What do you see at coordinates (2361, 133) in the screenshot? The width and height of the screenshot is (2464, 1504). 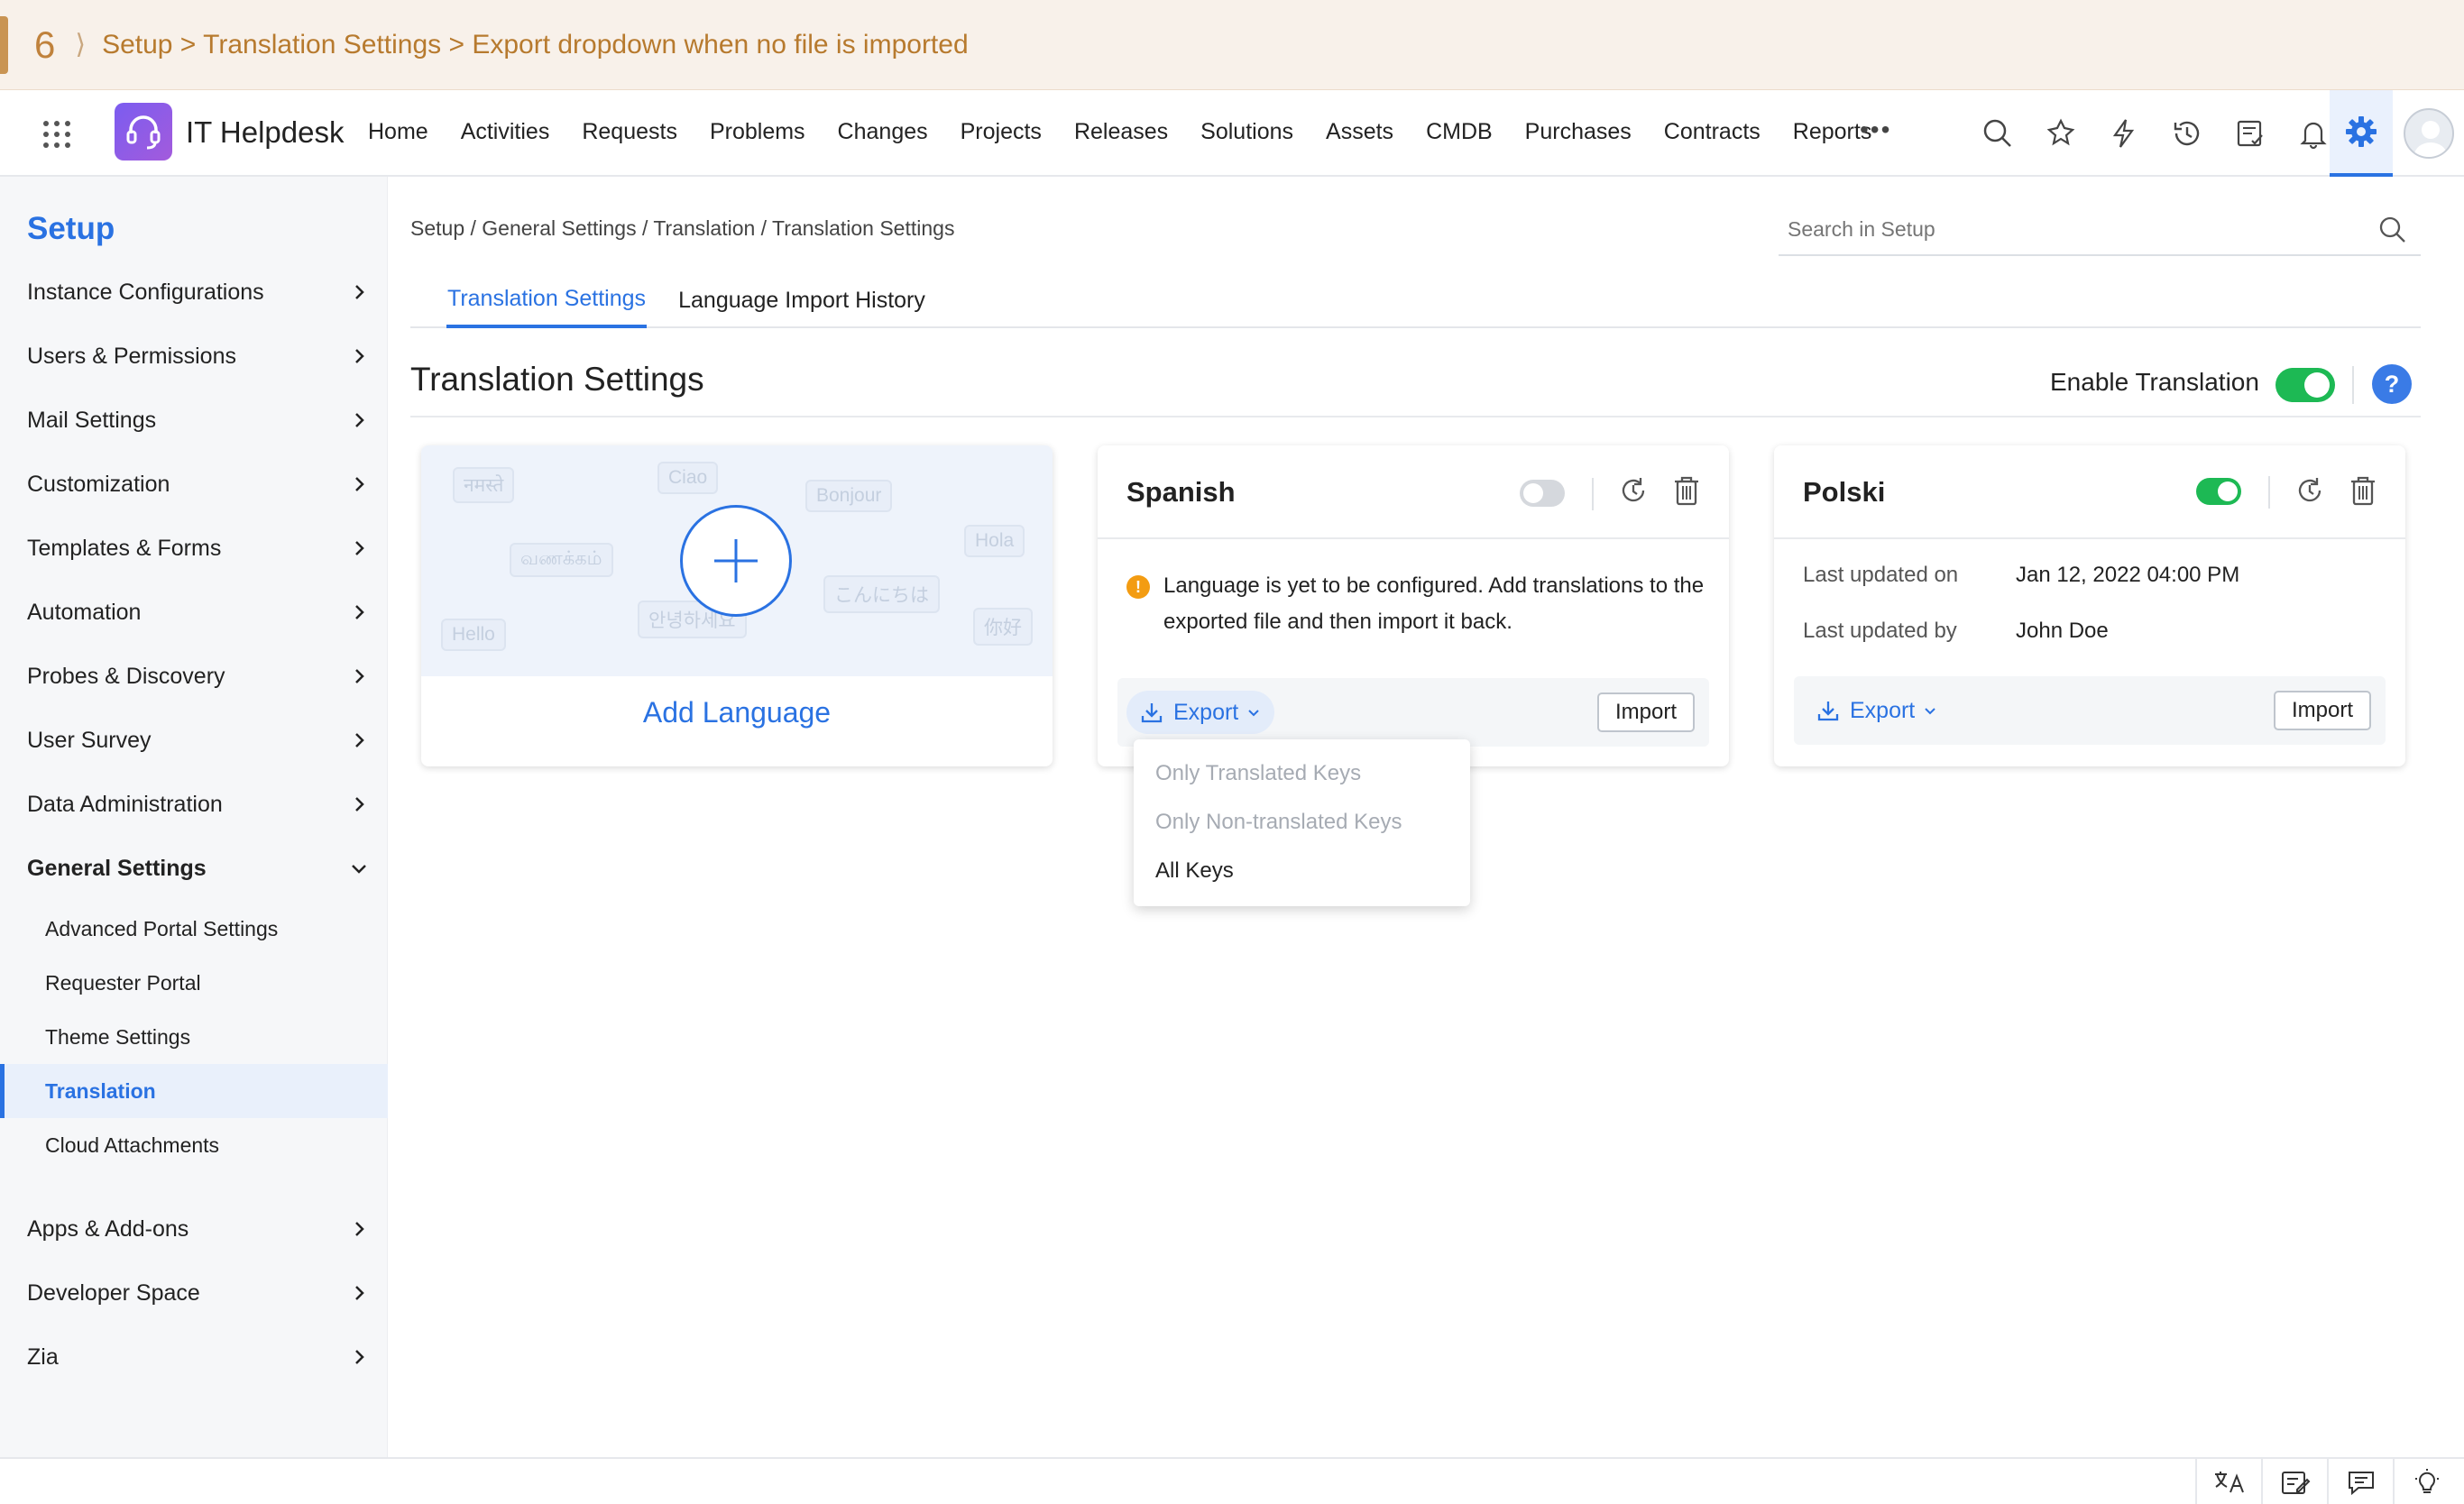 I see `gear-icon` at bounding box center [2361, 133].